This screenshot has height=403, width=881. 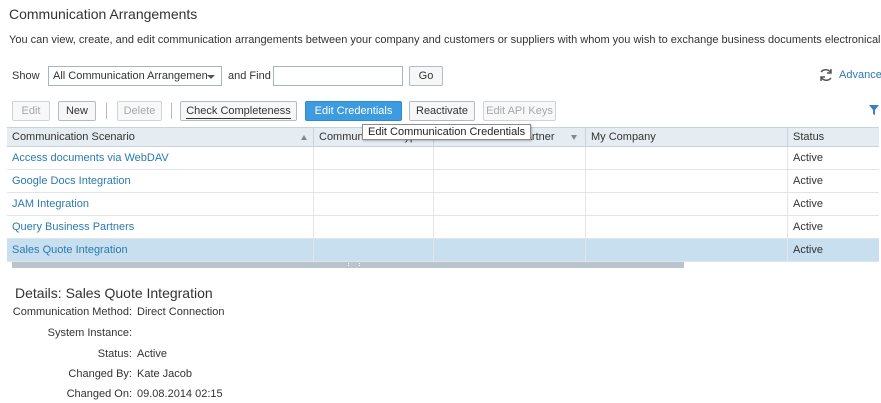 What do you see at coordinates (249, 76) in the screenshot?
I see `find-label: and Find` at bounding box center [249, 76].